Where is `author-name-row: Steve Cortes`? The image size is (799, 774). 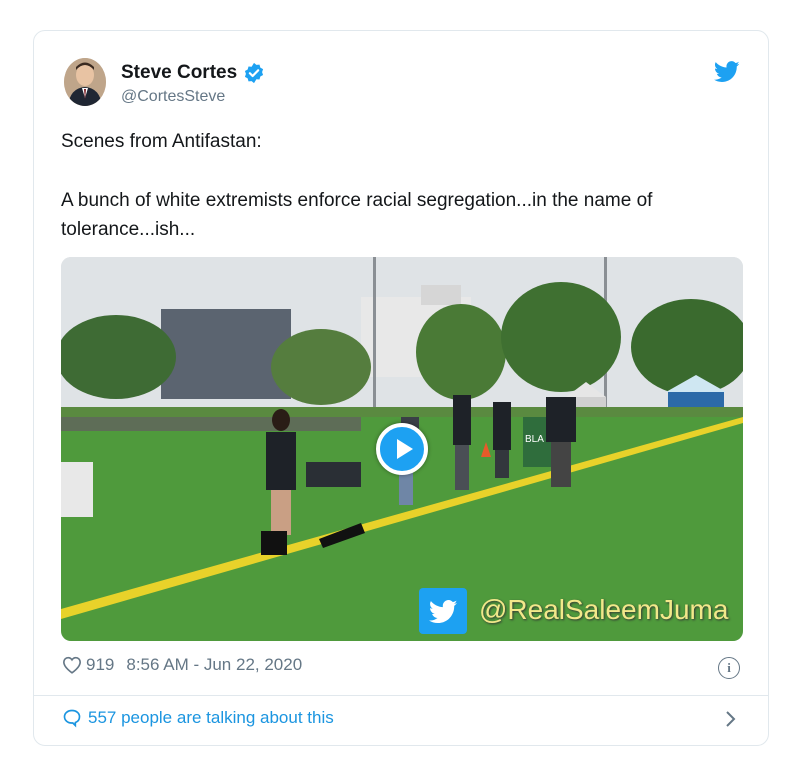
author-name-row: Steve Cortes is located at coordinates (193, 73).